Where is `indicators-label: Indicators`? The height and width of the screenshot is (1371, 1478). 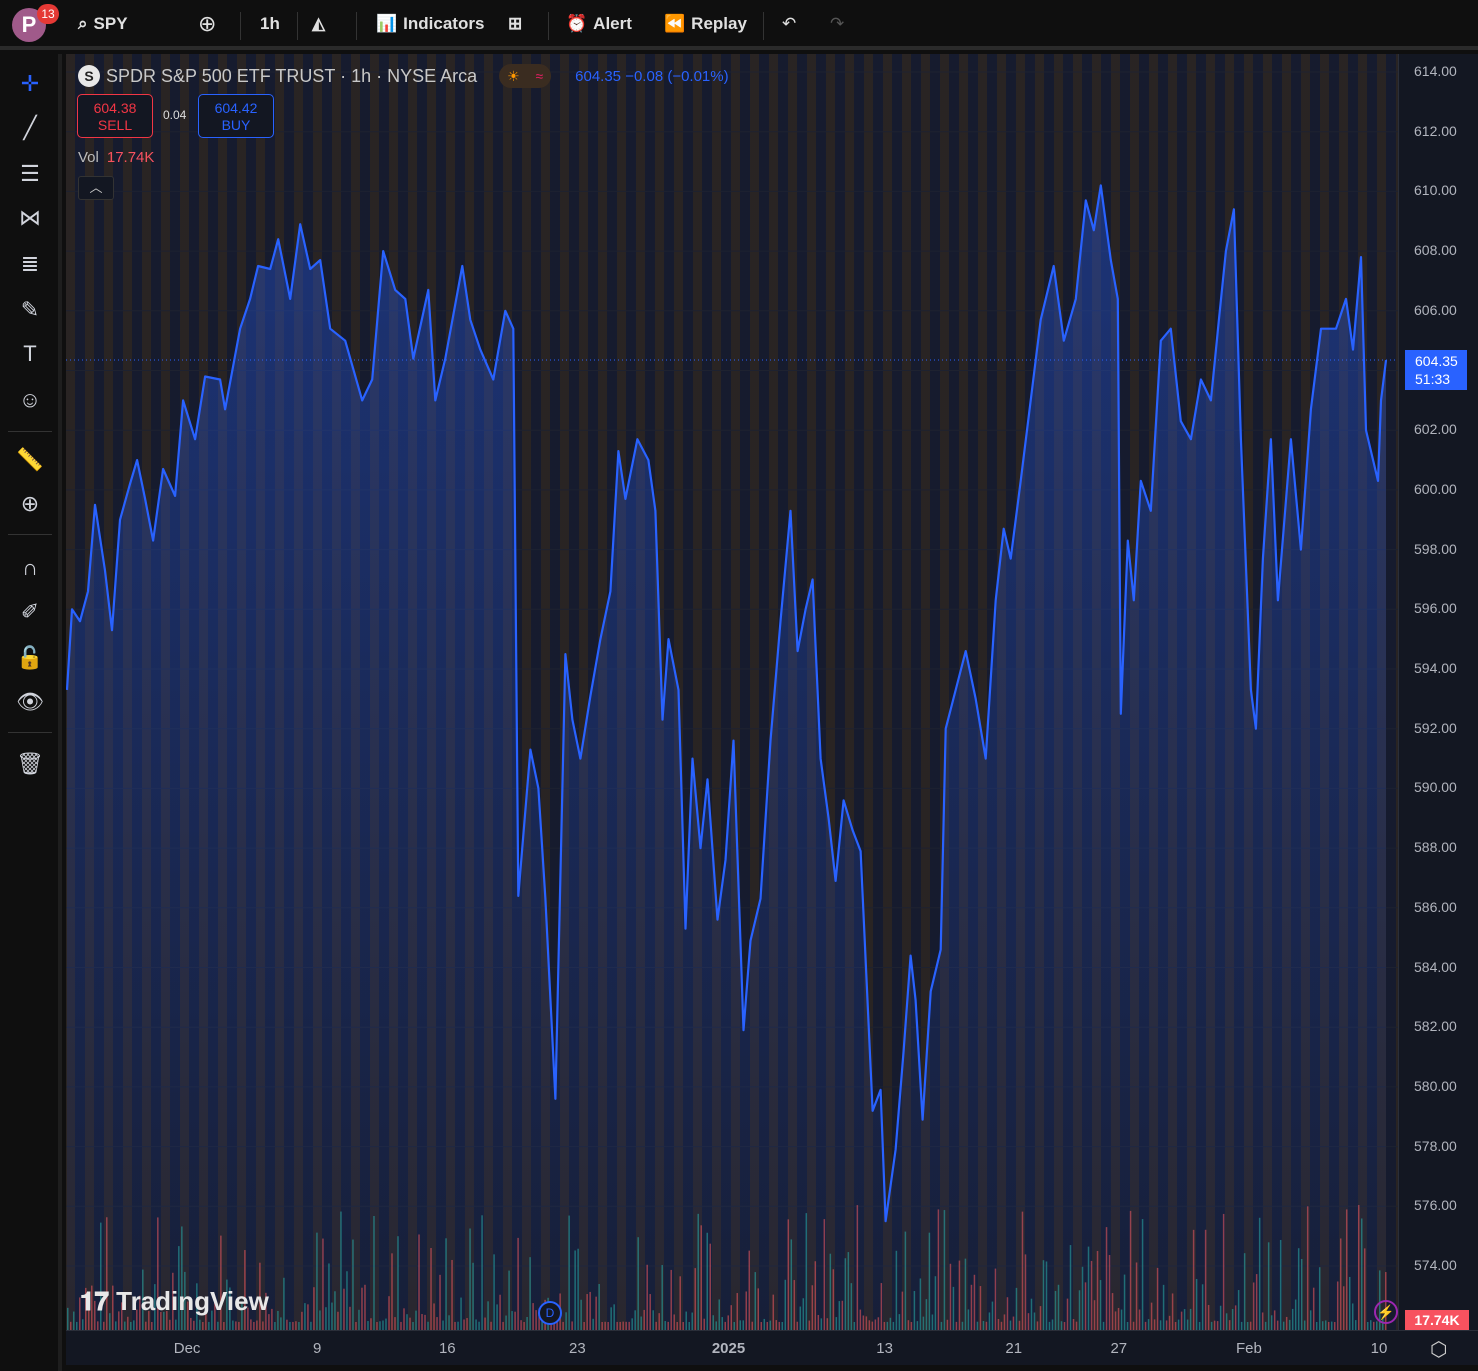
indicators-label: Indicators is located at coordinates (444, 23).